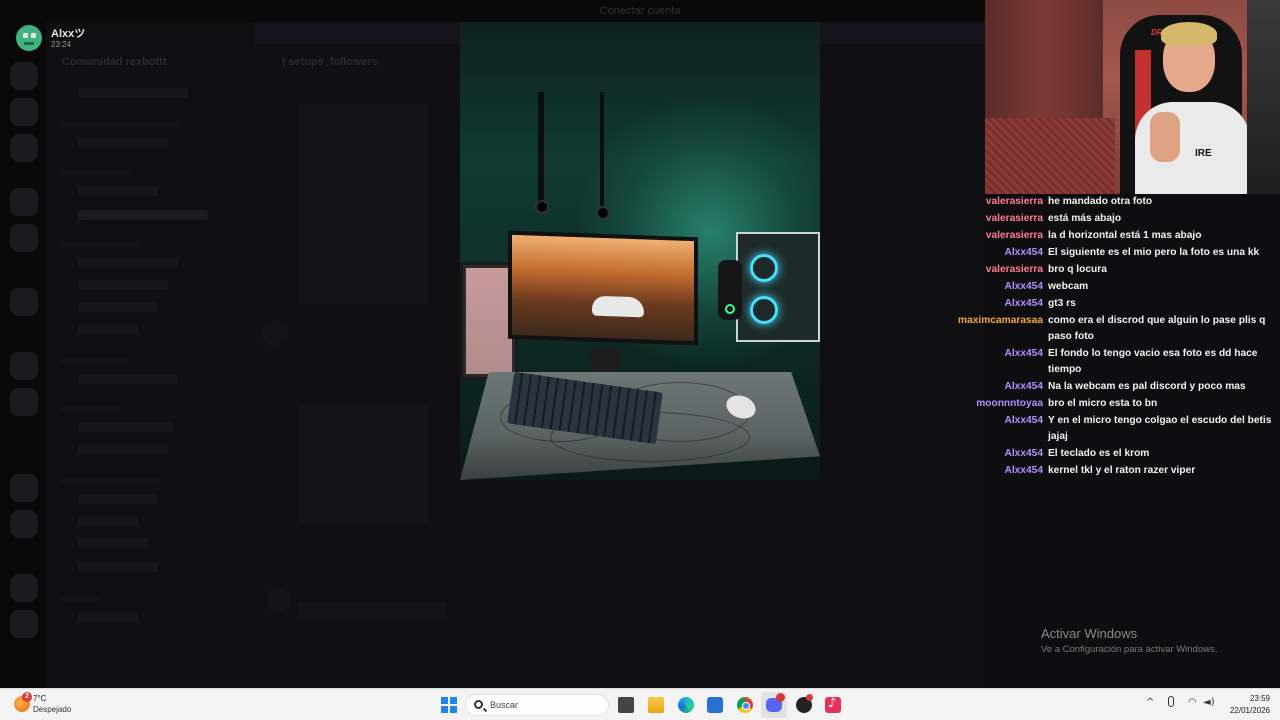 The image size is (1280, 720). I want to click on discord-channel-list: Comunidad rexbottt, so click(149, 355).